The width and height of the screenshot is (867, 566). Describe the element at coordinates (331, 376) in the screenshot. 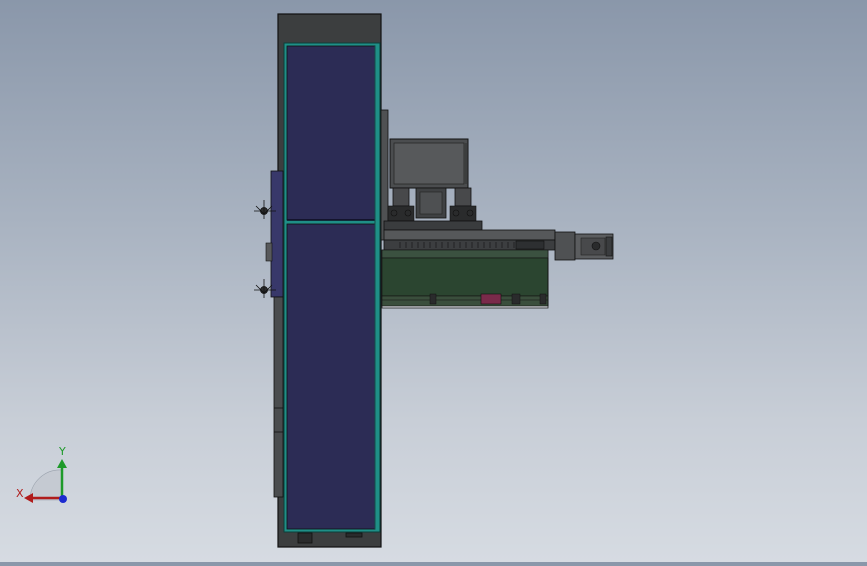

I see `frame-panel-lower` at that location.